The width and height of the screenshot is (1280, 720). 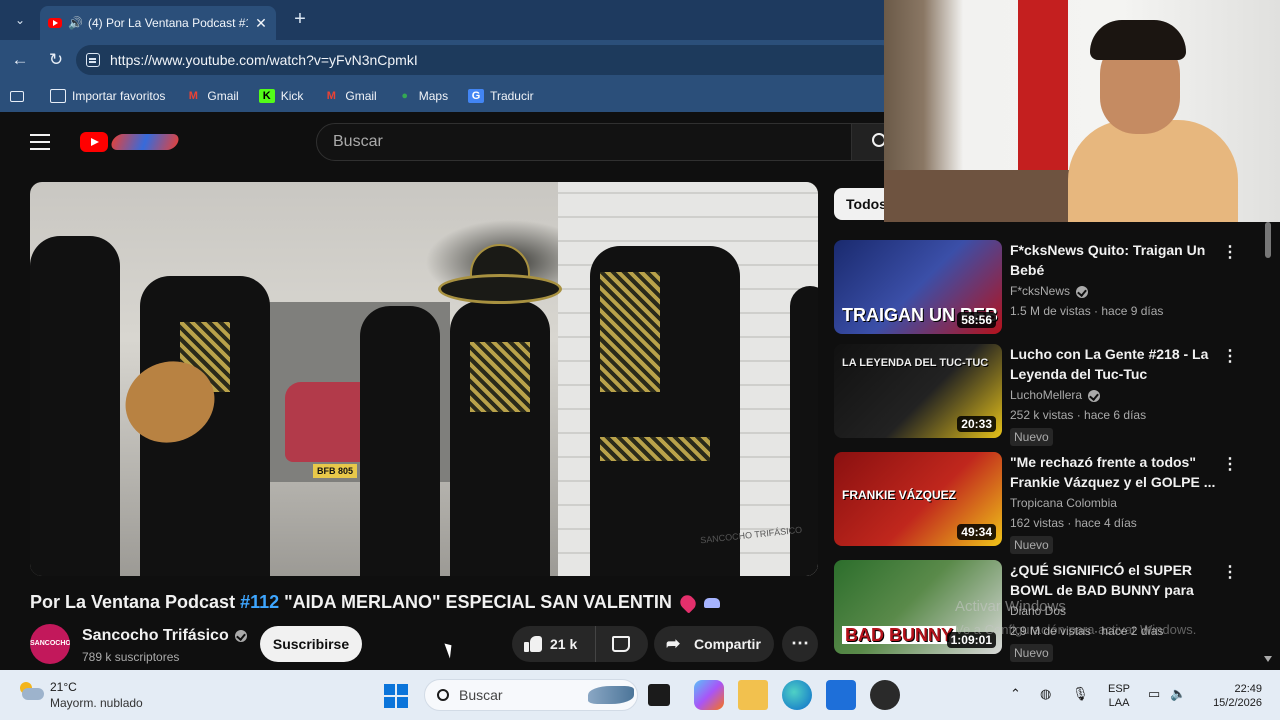 I want to click on sombrero-brim, so click(x=500, y=289).